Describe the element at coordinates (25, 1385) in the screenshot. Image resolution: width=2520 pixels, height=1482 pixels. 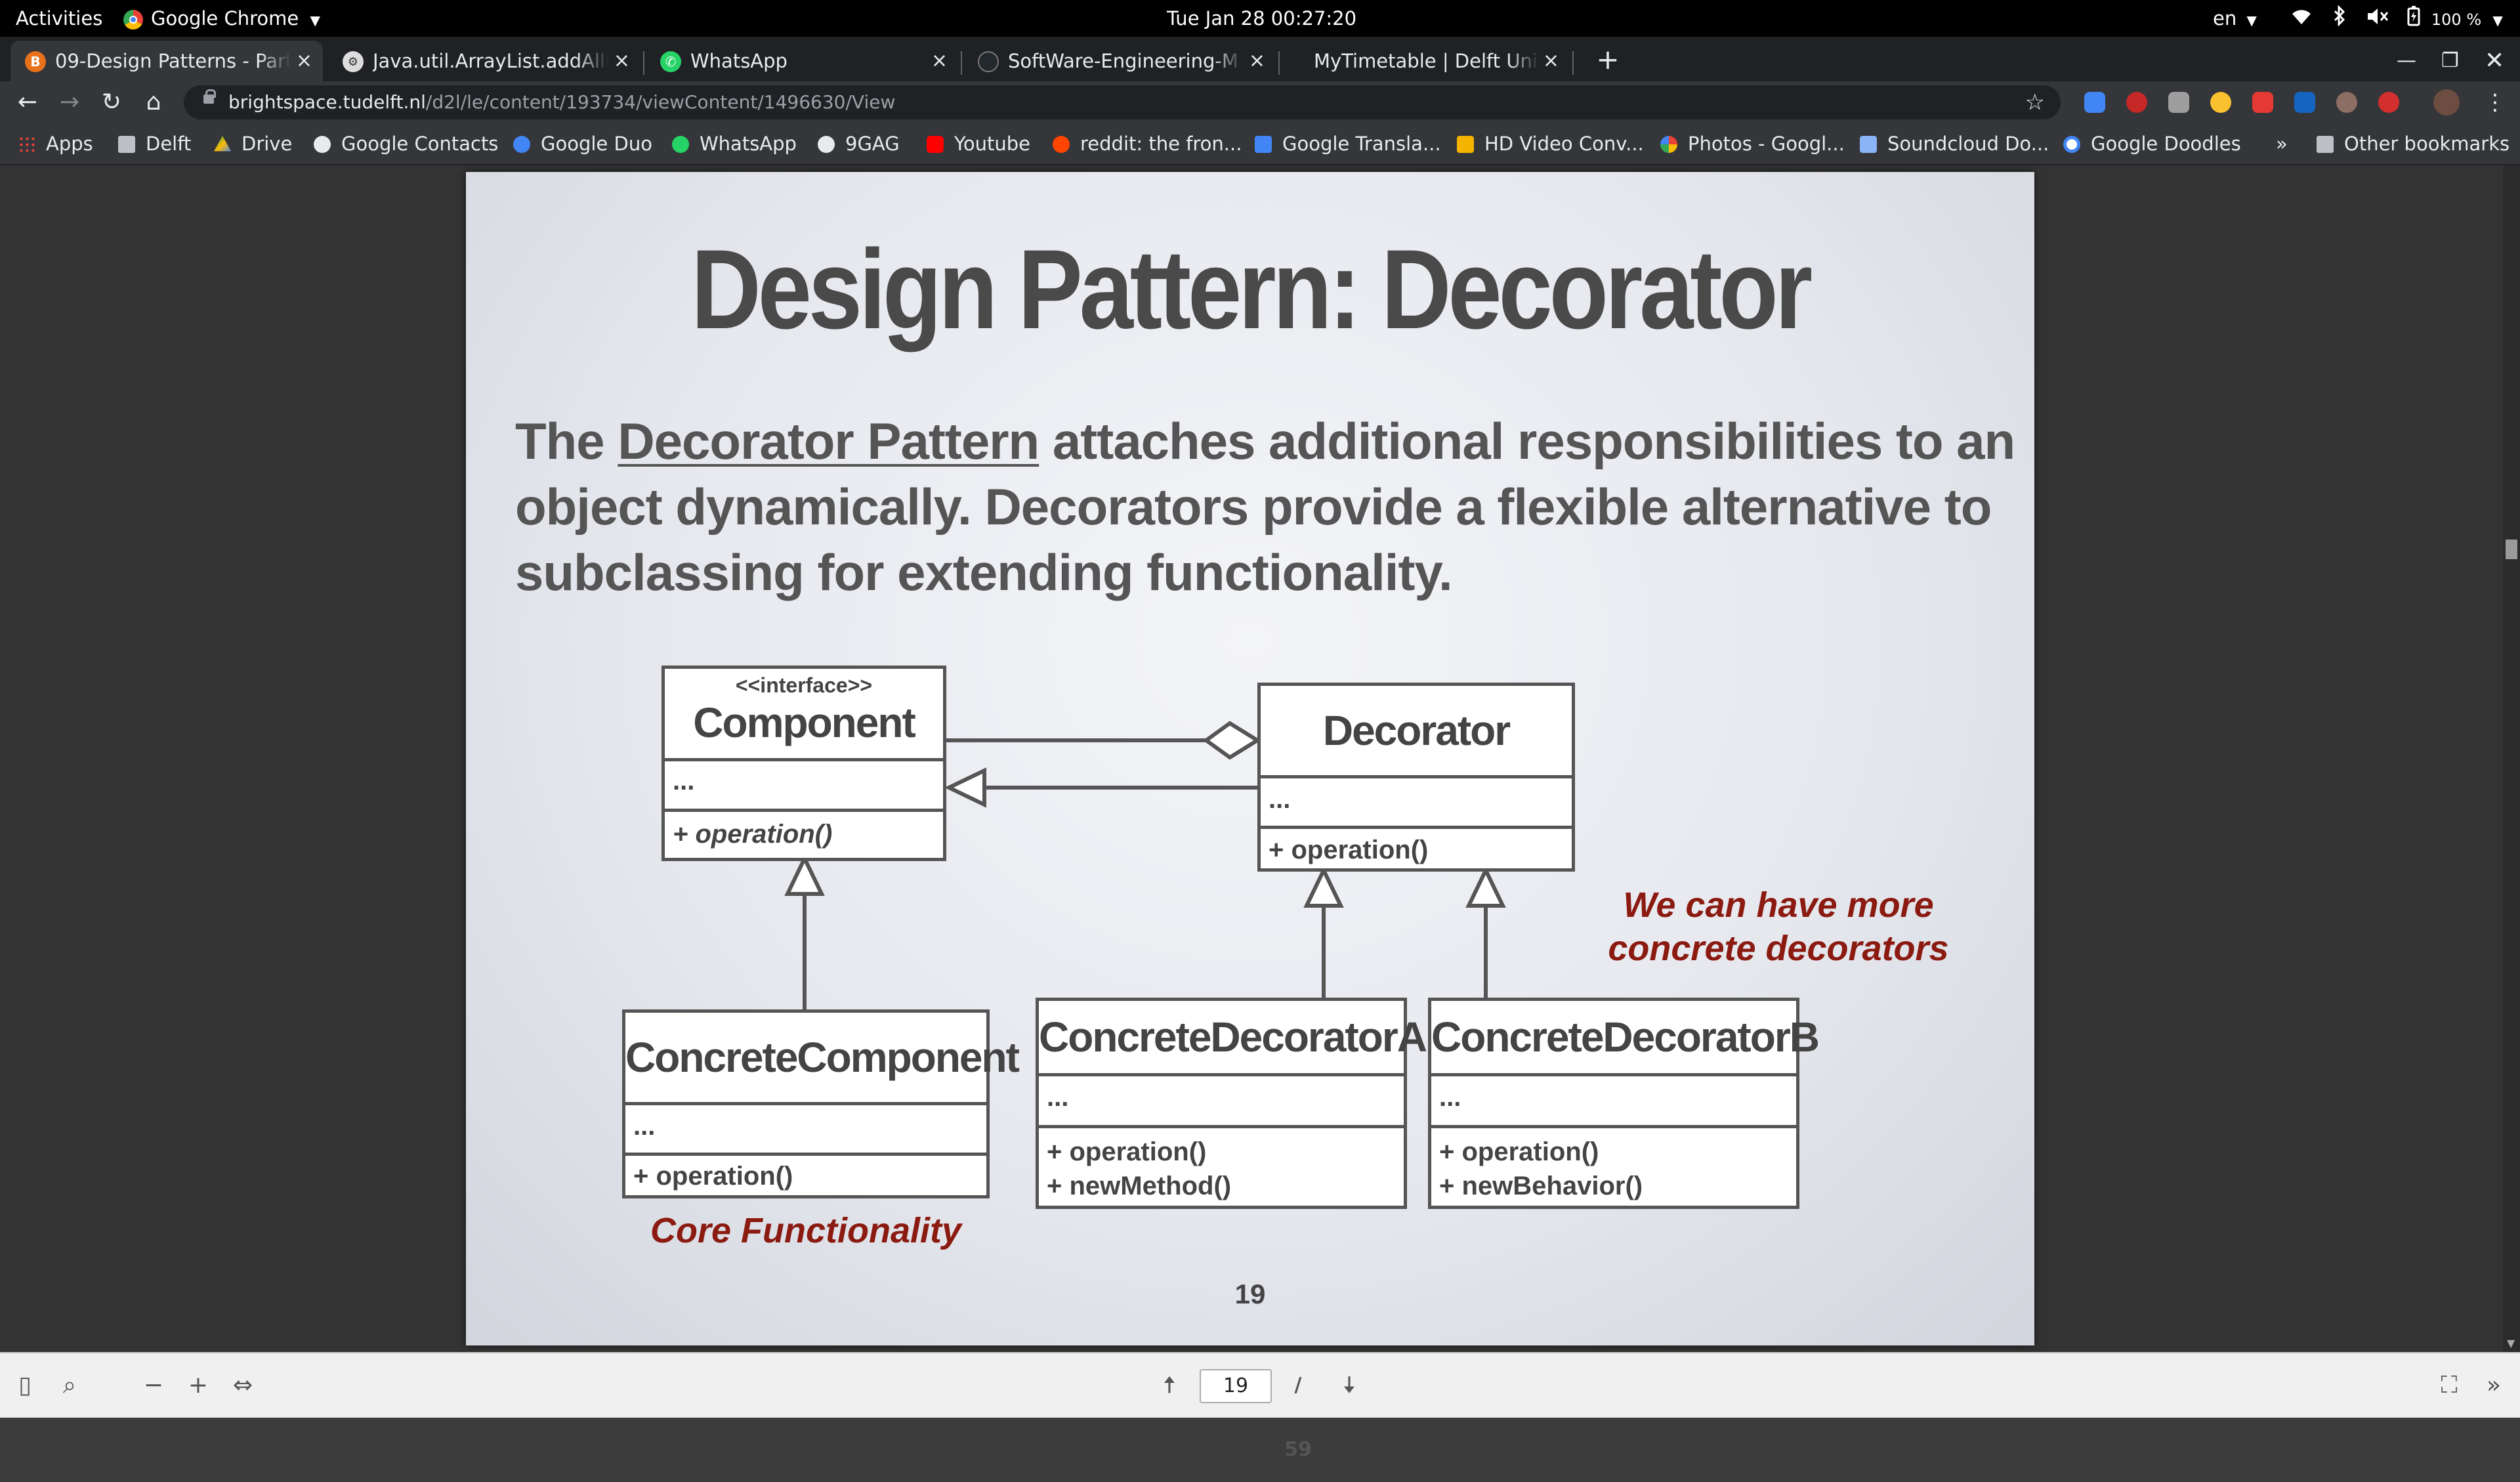
I see `sidebar-toggle-icon: ▯` at that location.